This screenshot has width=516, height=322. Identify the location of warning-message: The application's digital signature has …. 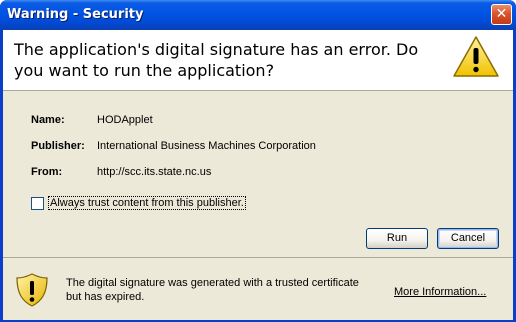
(216, 60).